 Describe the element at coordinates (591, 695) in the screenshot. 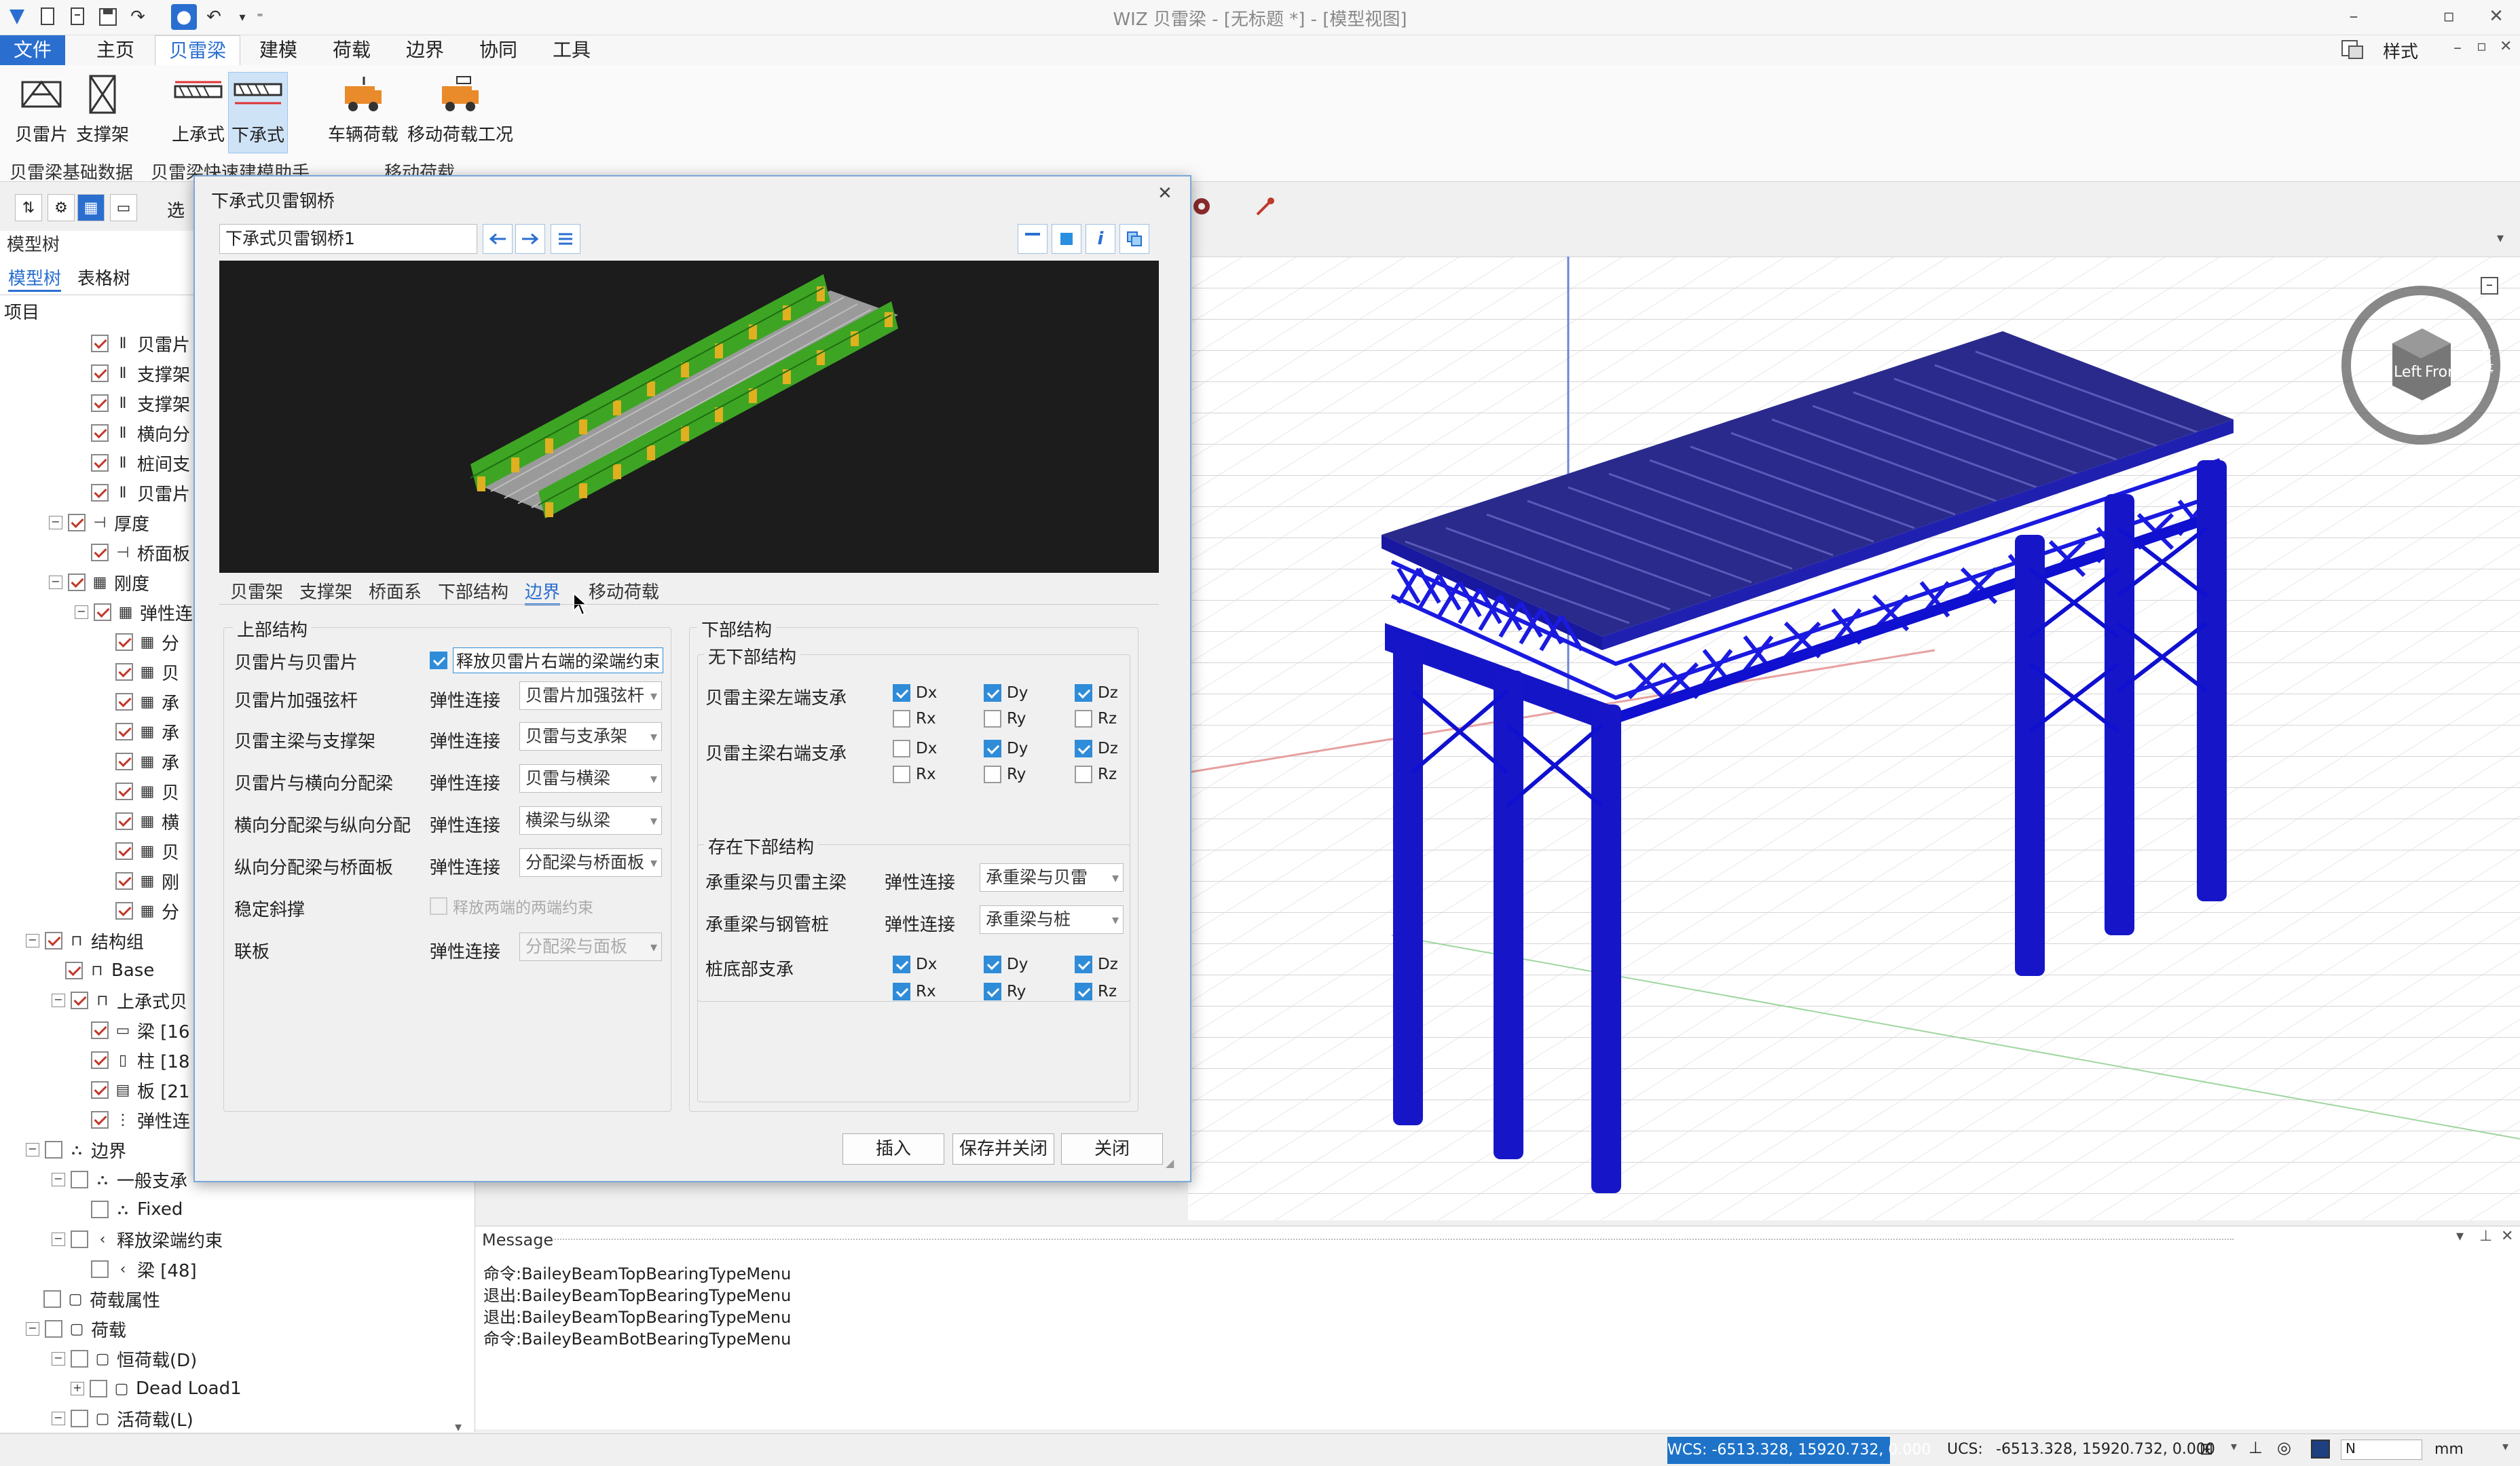

I see `chord-reinforce-select: 贝雷片加强弦杆` at that location.